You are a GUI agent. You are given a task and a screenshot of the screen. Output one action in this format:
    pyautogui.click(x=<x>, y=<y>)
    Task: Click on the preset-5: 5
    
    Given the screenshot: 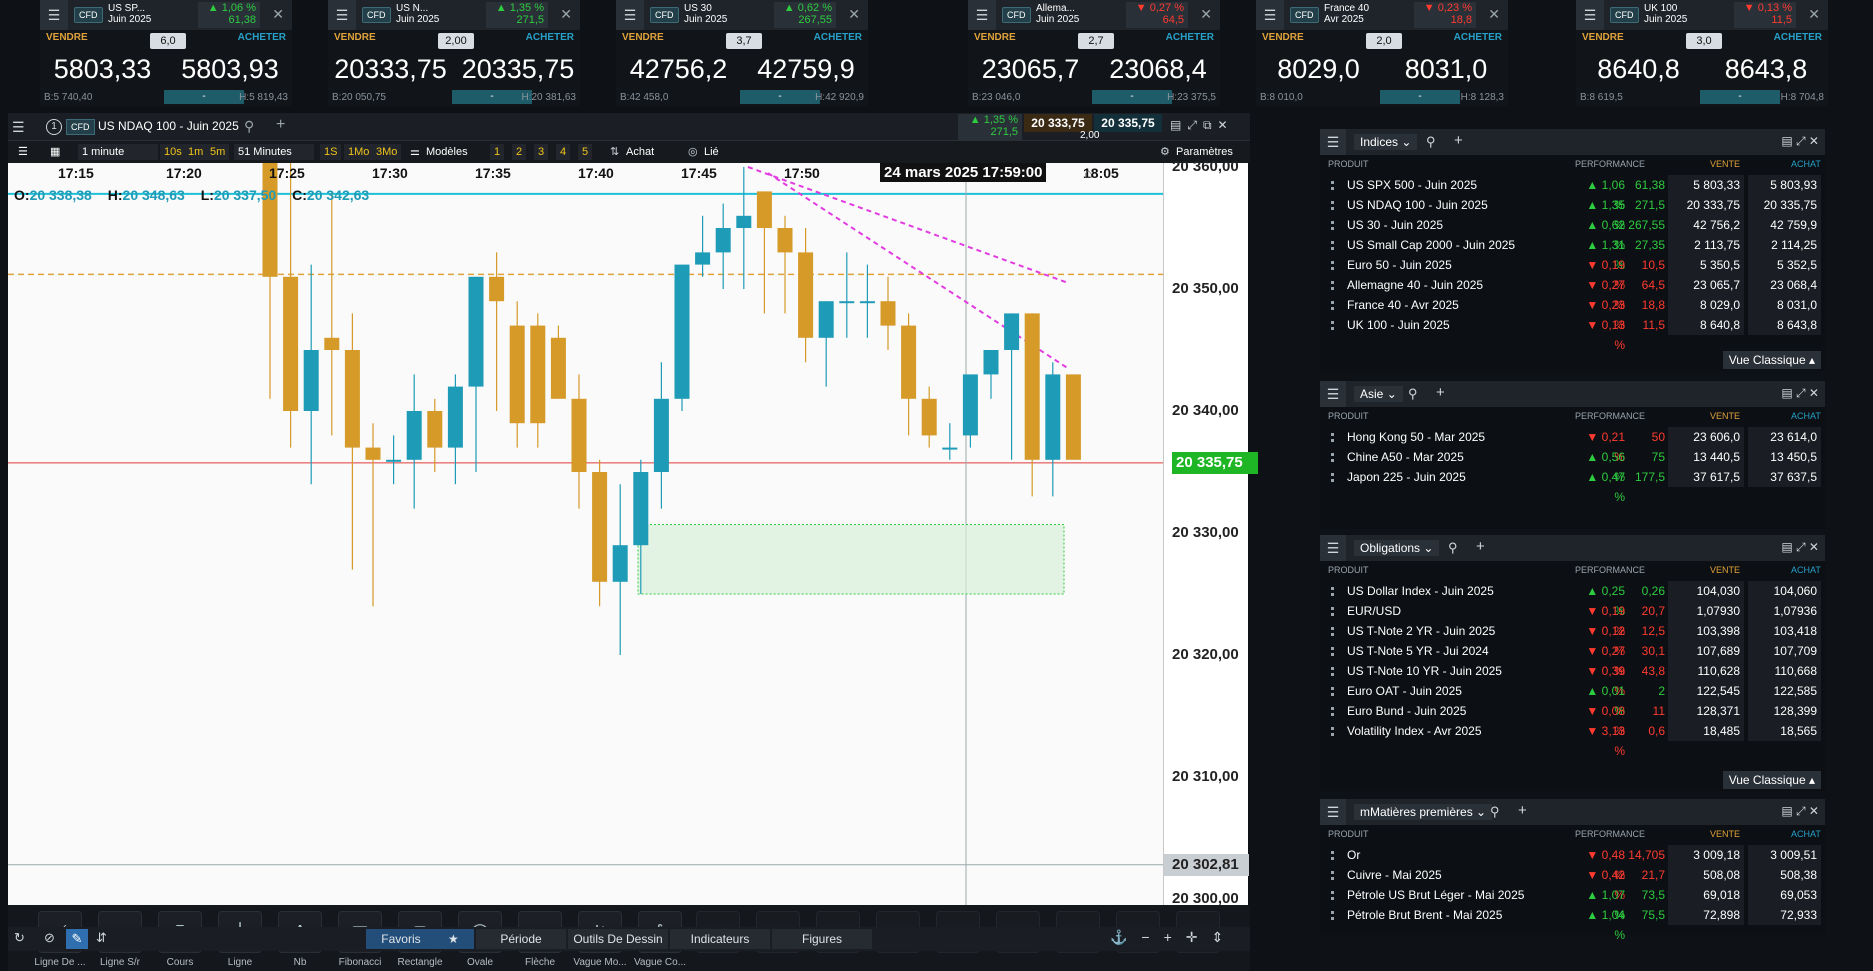 What is the action you would take?
    pyautogui.click(x=585, y=152)
    